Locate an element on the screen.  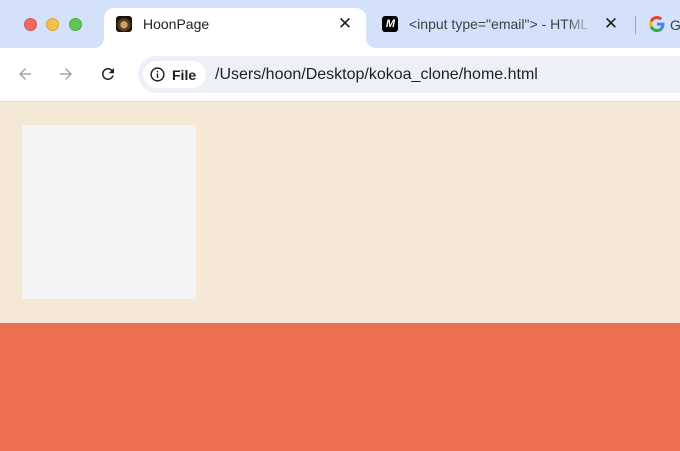
maximize-window-button is located at coordinates (75, 24).